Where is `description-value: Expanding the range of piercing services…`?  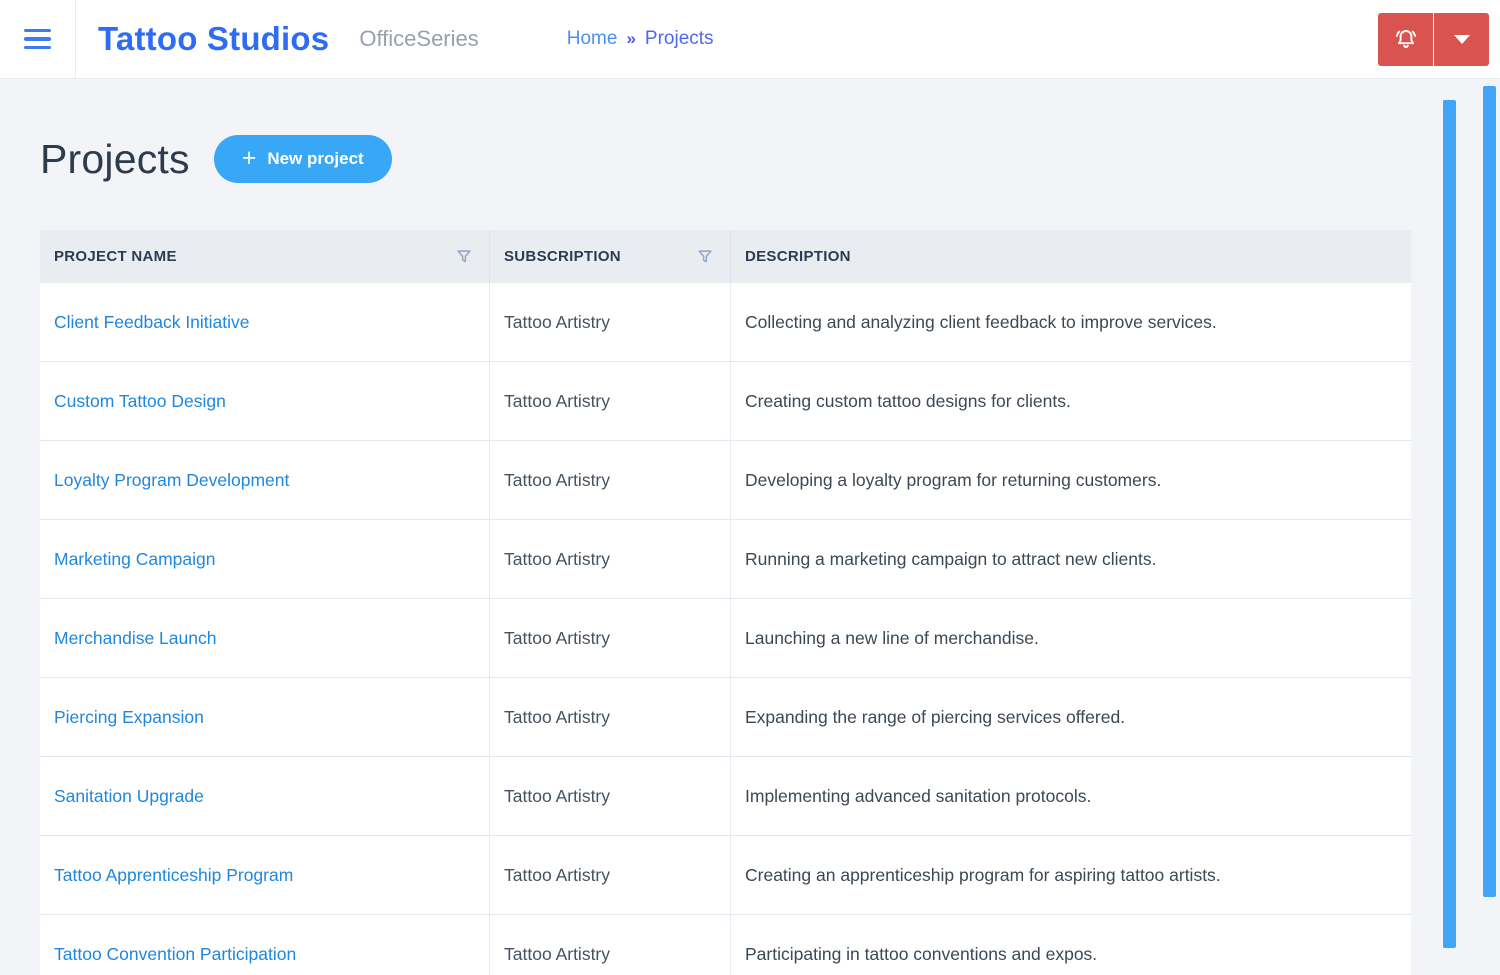
description-value: Expanding the range of piercing services… is located at coordinates (935, 716).